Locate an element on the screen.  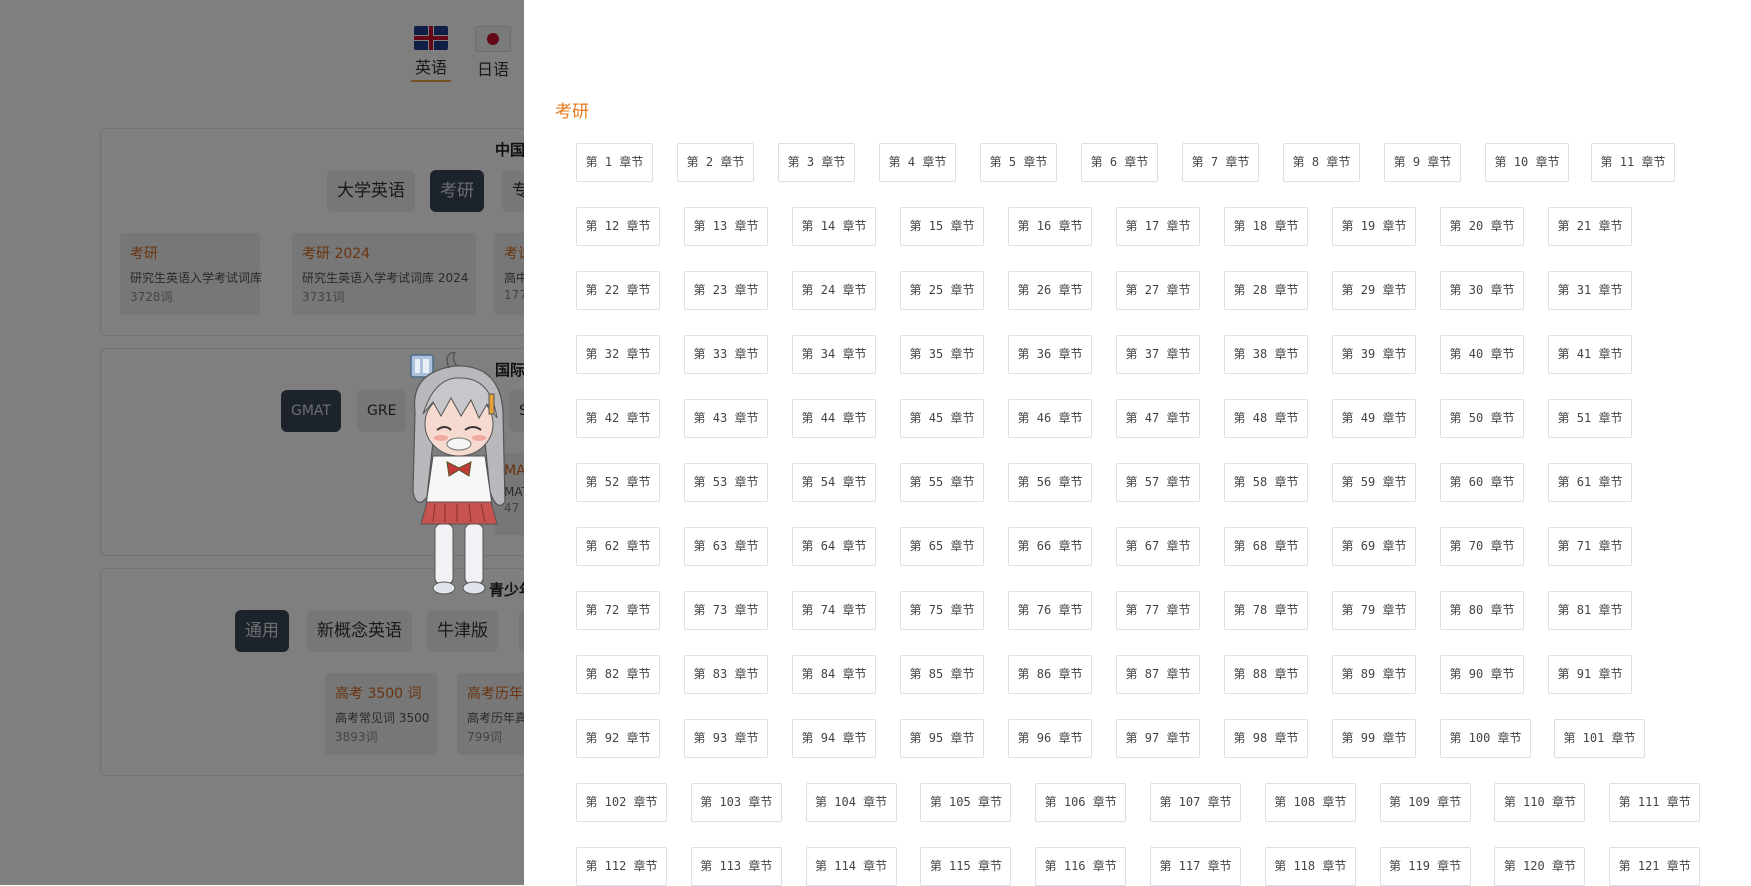
chapter-button: 第 1 章节 is located at coordinates (614, 162).